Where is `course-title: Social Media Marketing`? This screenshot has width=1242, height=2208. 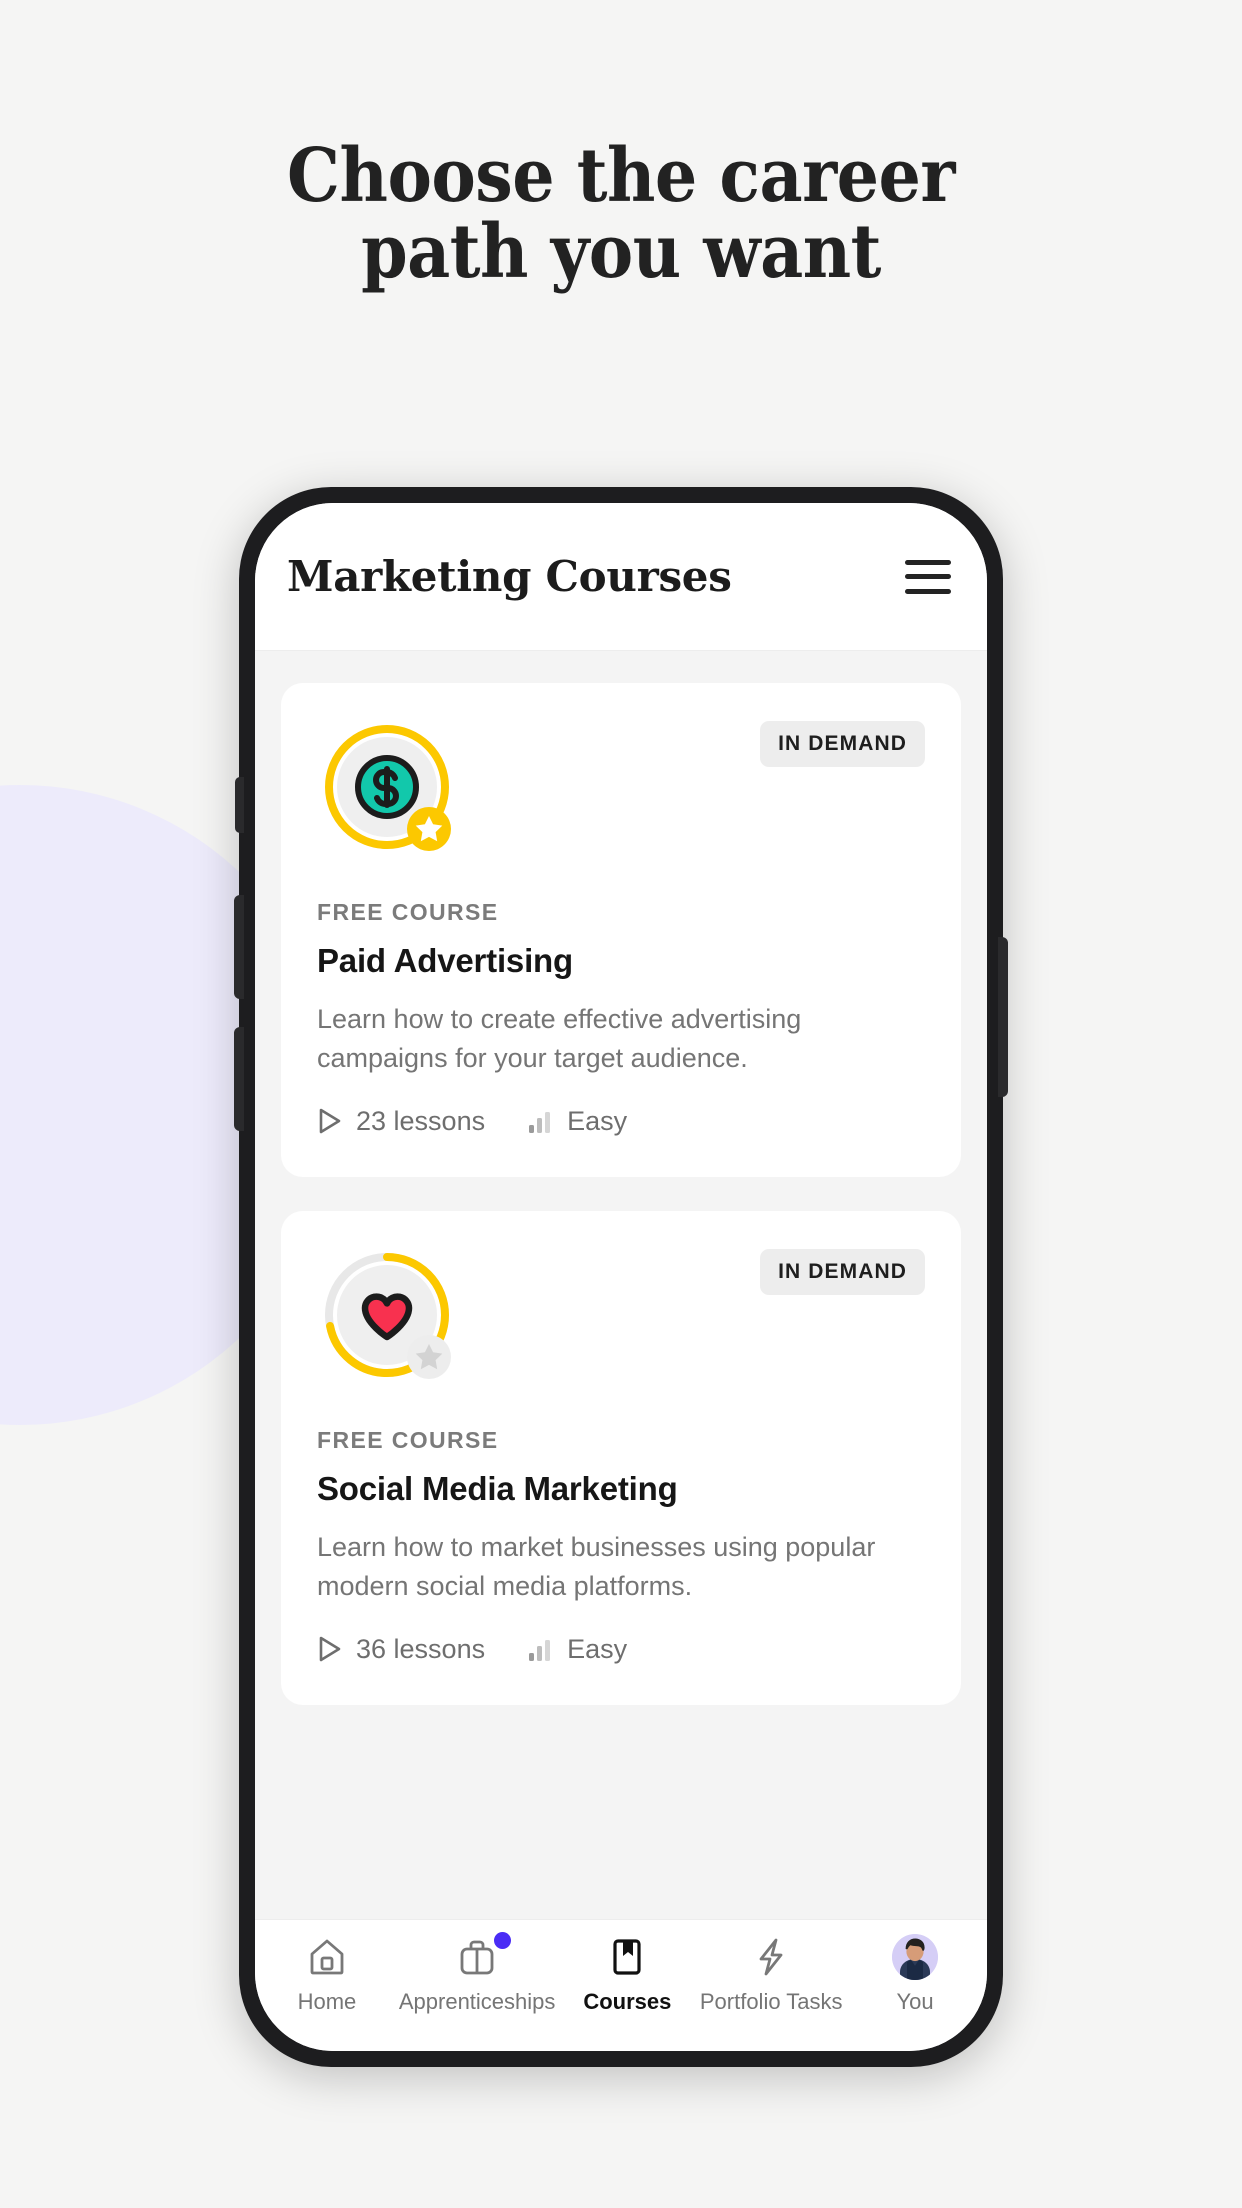
course-title: Social Media Marketing is located at coordinates (497, 1488).